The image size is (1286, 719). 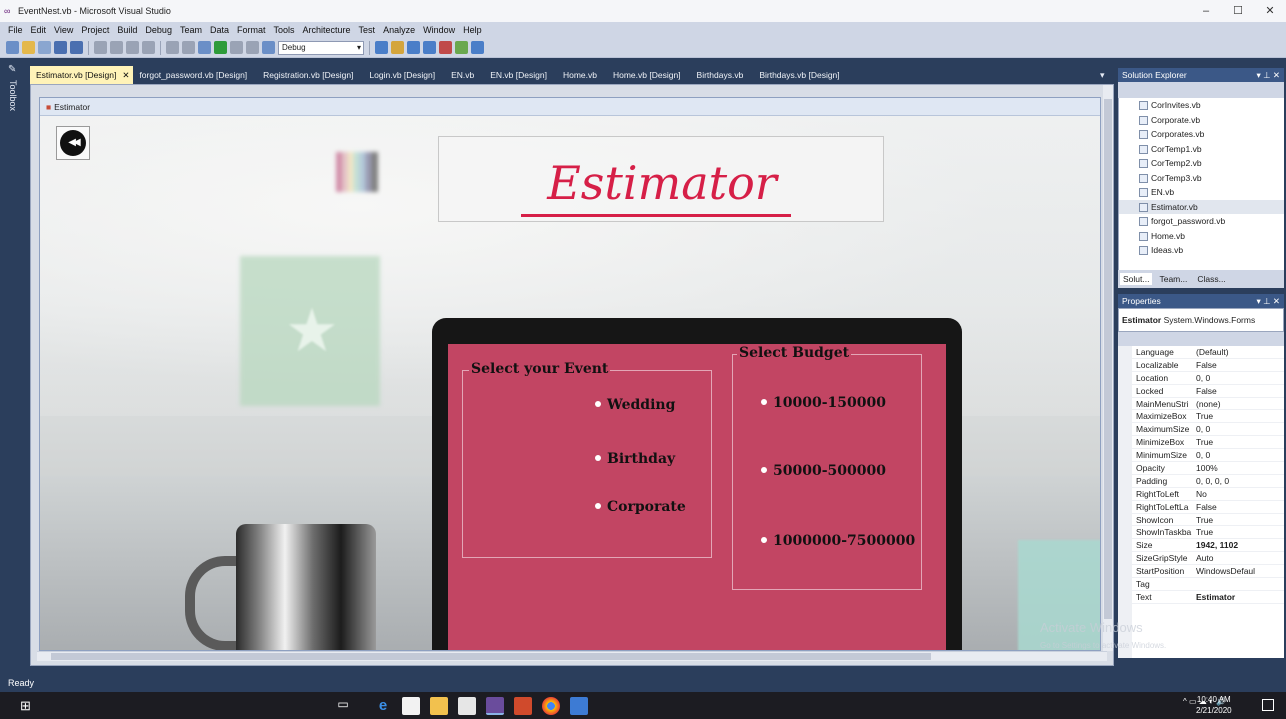 What do you see at coordinates (1201, 75) in the screenshot?
I see `solution-explorer-header: Solution Explorer ▾ ⊥ ✕` at bounding box center [1201, 75].